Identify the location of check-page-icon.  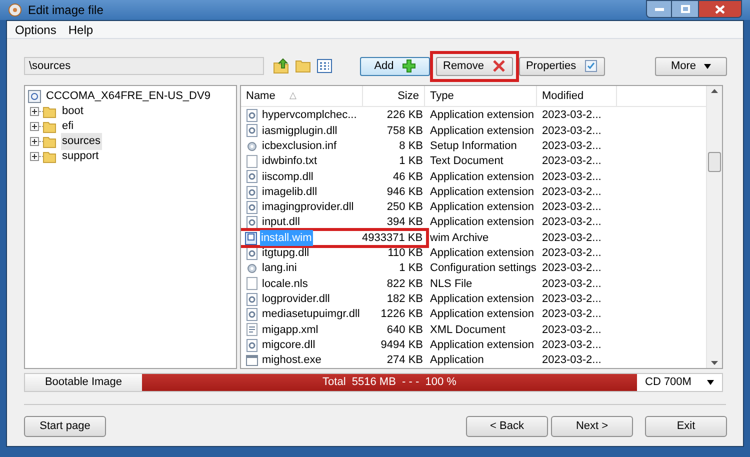
(591, 66).